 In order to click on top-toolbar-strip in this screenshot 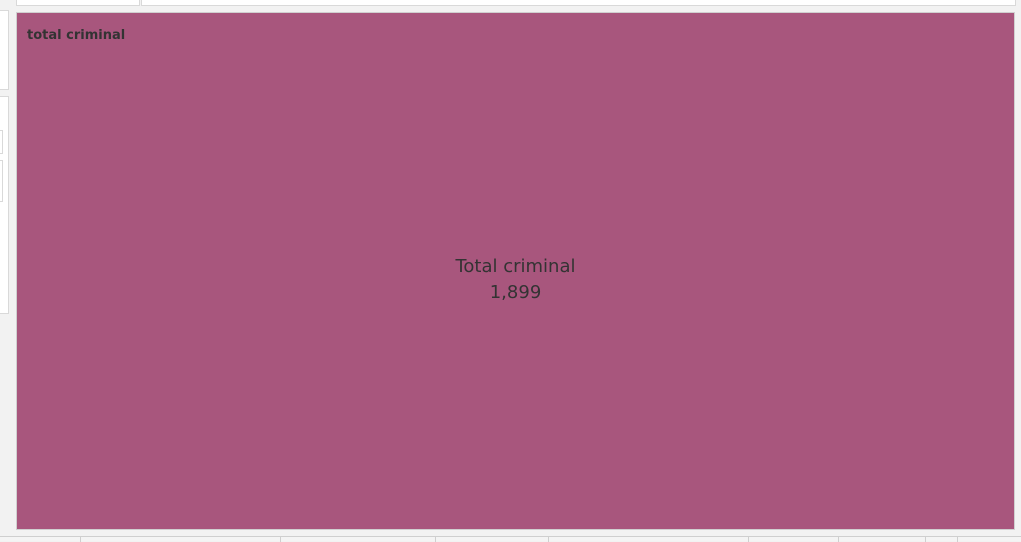, I will do `click(510, 5)`.